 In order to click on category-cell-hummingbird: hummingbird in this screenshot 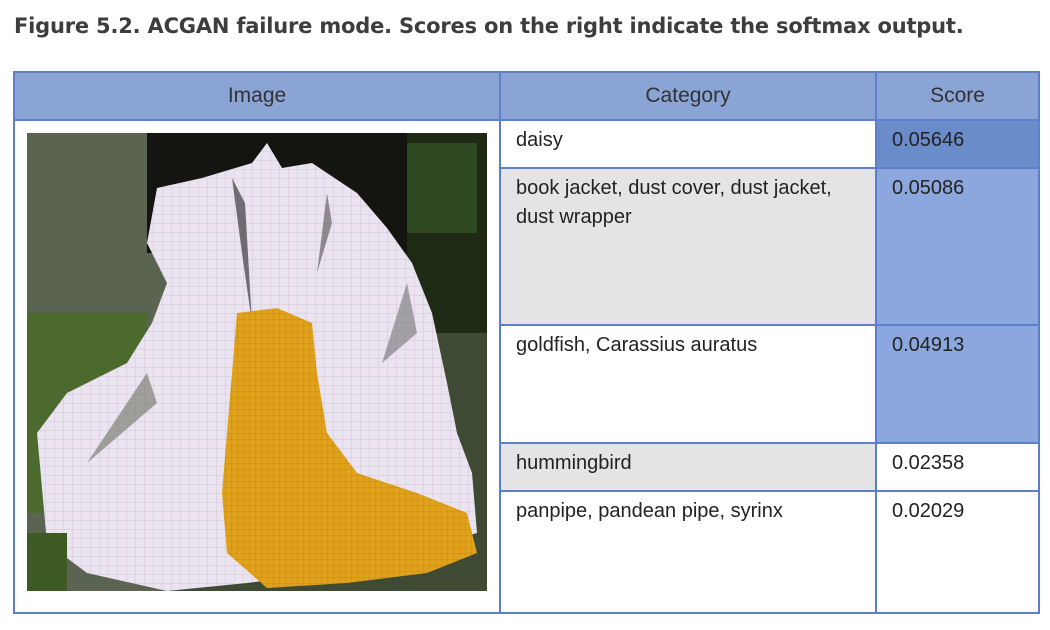, I will do `click(688, 467)`.